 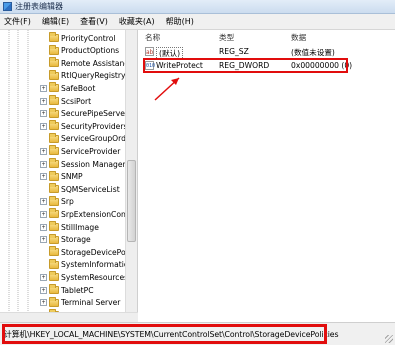 I want to click on tree-item-label: ServiceGroupOrder, so click(x=97, y=139).